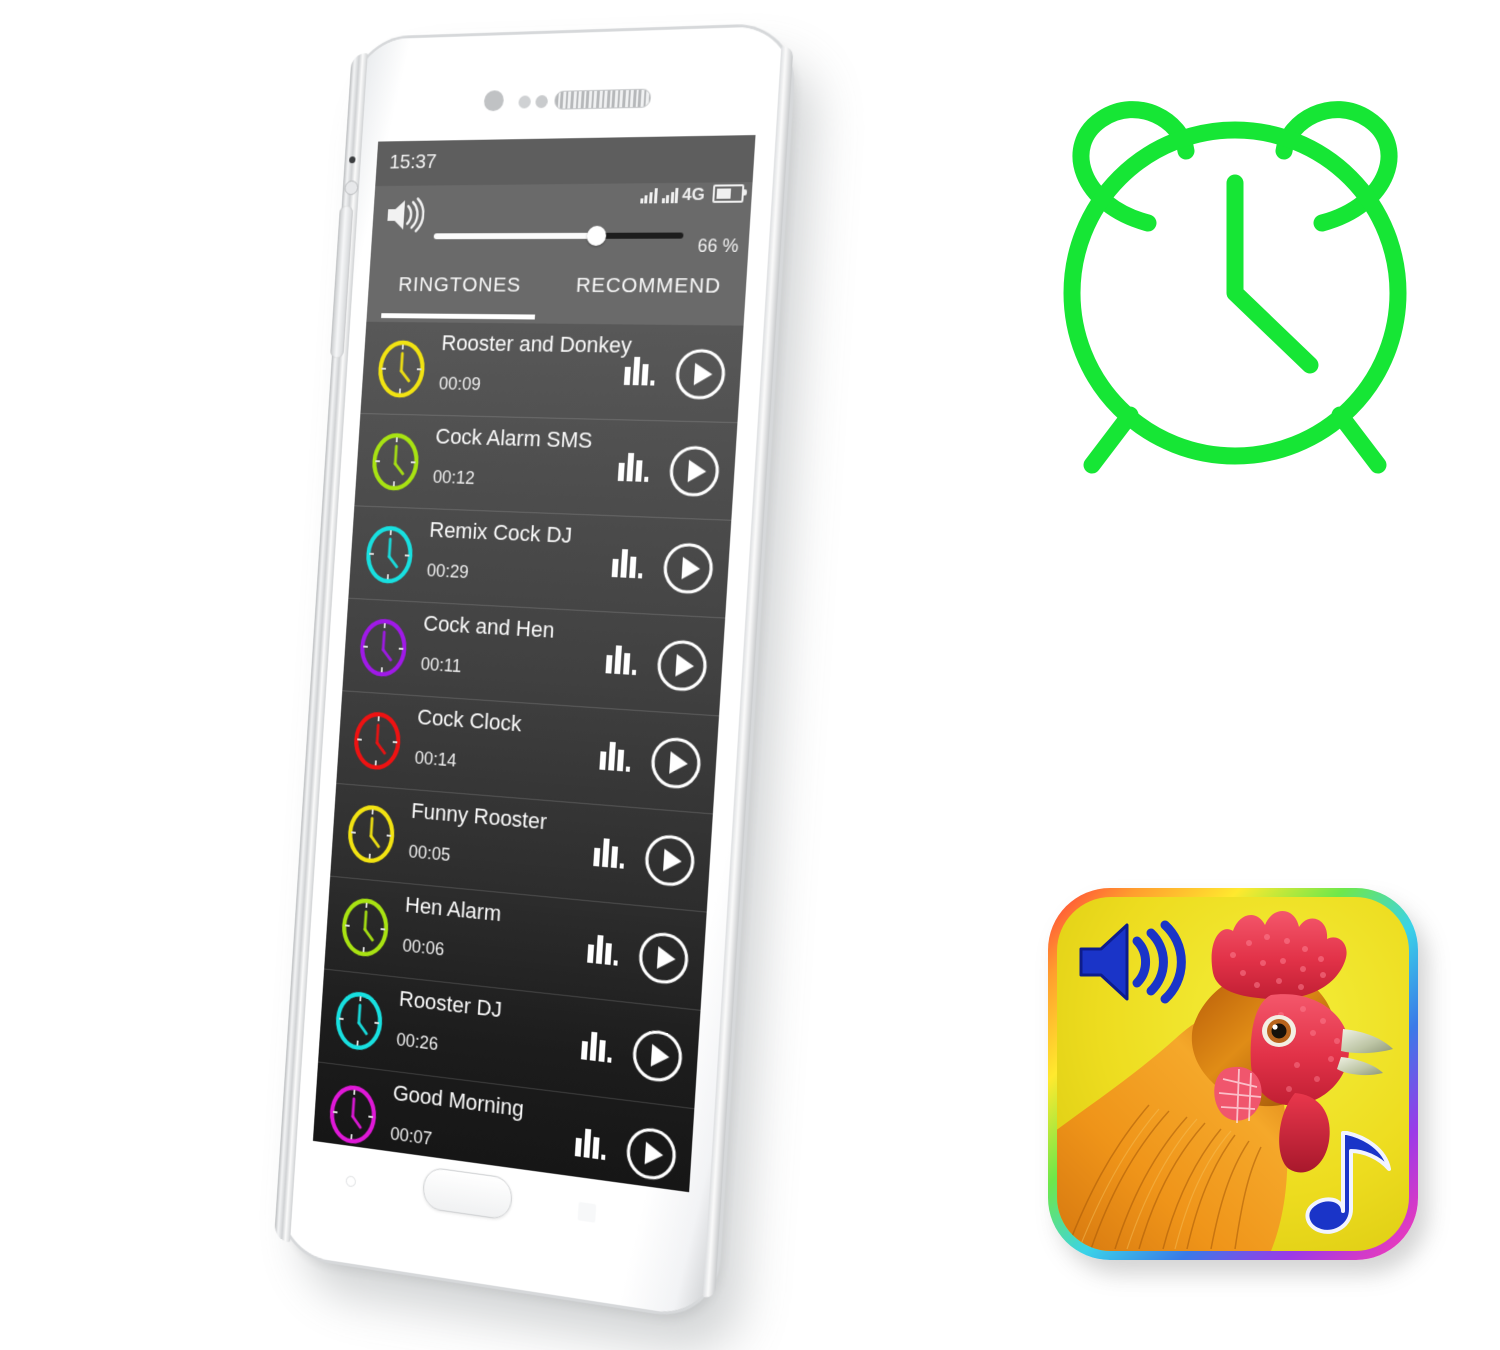 The image size is (1500, 1350). What do you see at coordinates (459, 295) in the screenshot?
I see `tab-ringtones: RINGTONES` at bounding box center [459, 295].